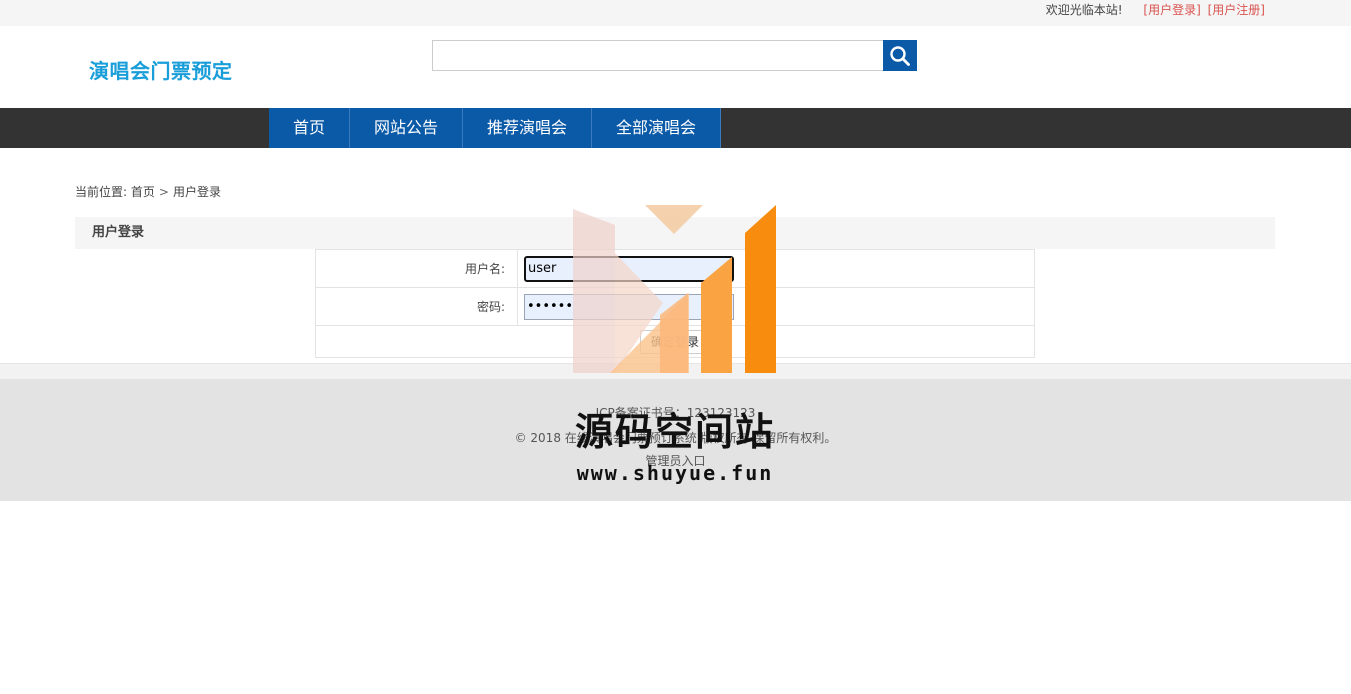 This screenshot has height=694, width=1351. I want to click on top-bar-links: 欢迎光临本站! [用户登录] [用户注册], so click(1155, 10).